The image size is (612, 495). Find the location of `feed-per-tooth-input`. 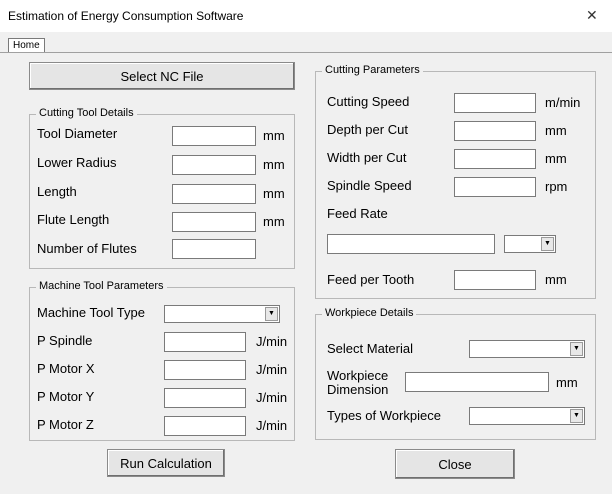

feed-per-tooth-input is located at coordinates (495, 280).